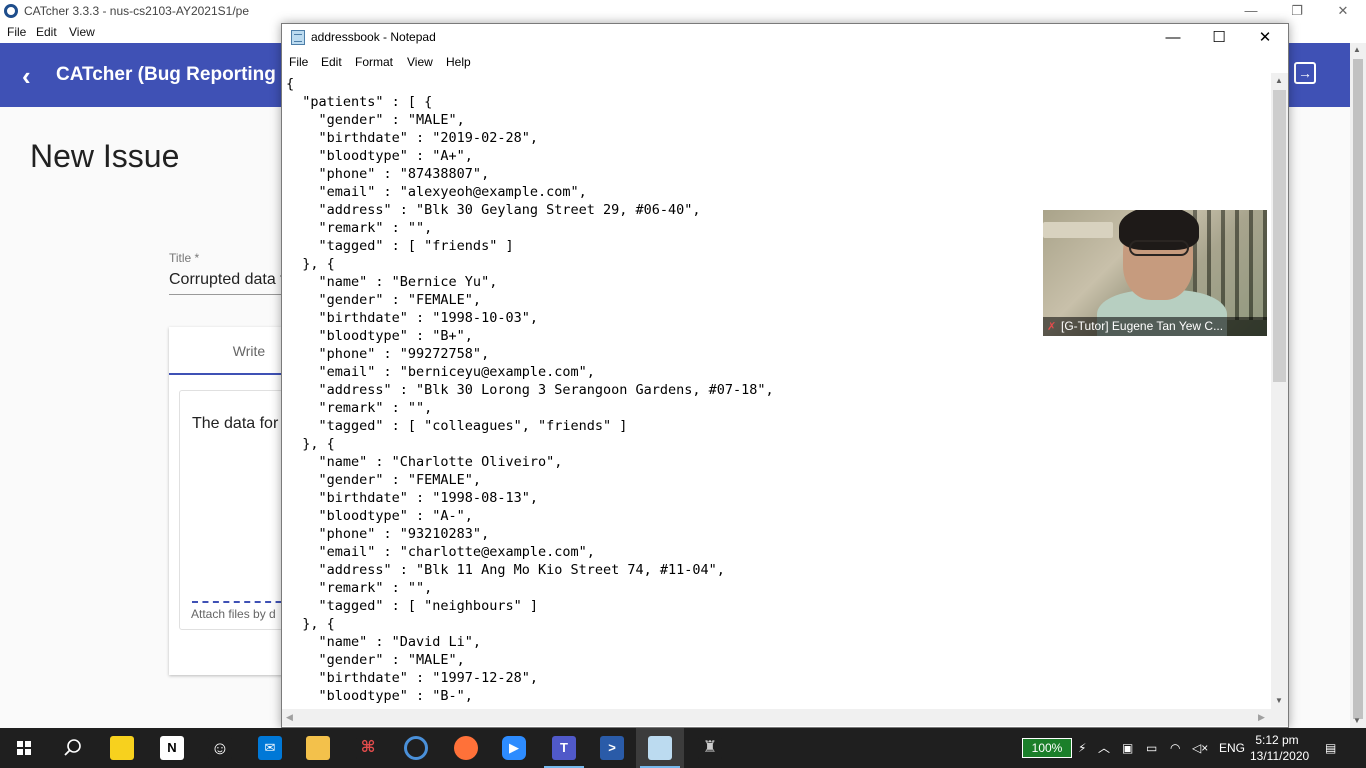 The image size is (1366, 768). I want to click on taskbar-octocat: ☺, so click(220, 748).